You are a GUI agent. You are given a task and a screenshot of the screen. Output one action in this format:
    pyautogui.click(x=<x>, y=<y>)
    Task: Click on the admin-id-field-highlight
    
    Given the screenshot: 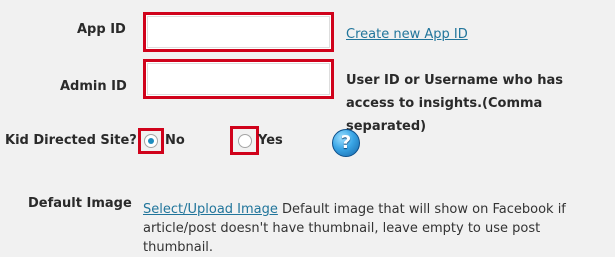 What is the action you would take?
    pyautogui.click(x=238, y=79)
    